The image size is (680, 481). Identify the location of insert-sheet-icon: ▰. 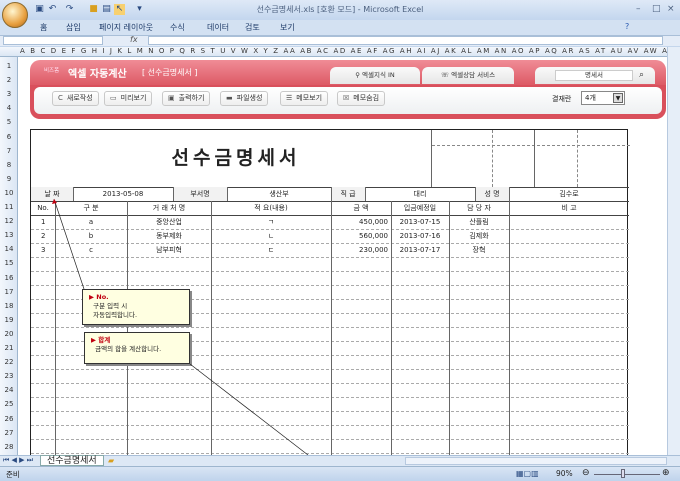
(111, 460).